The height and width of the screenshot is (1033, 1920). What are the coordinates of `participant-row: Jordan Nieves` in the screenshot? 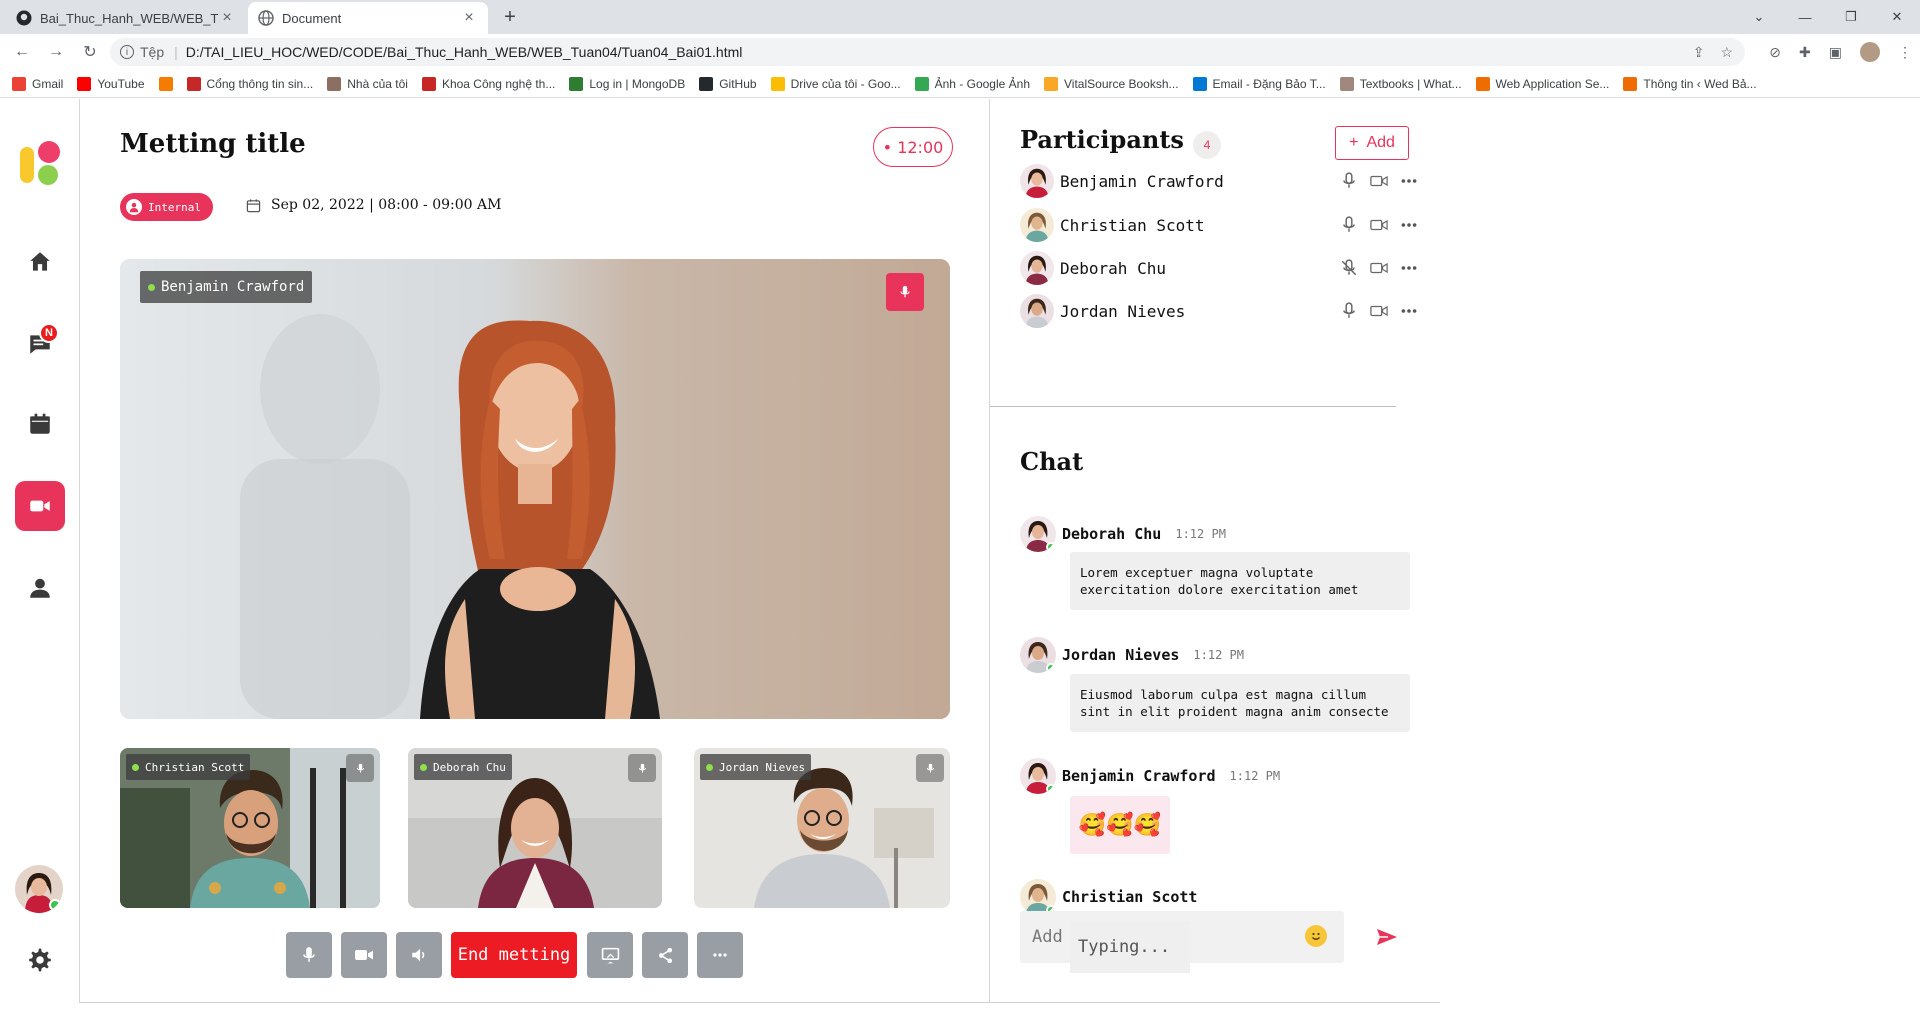 It's located at (1220, 311).